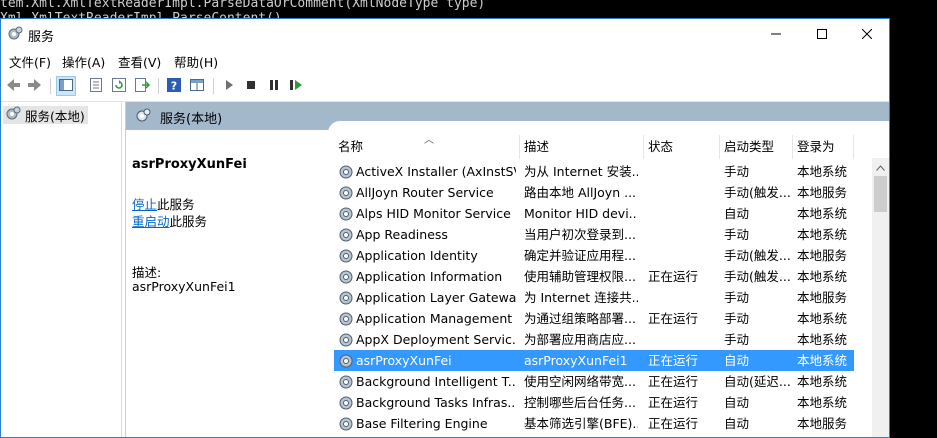 The height and width of the screenshot is (438, 937). What do you see at coordinates (83, 61) in the screenshot?
I see `menu-action: 操作(A)` at bounding box center [83, 61].